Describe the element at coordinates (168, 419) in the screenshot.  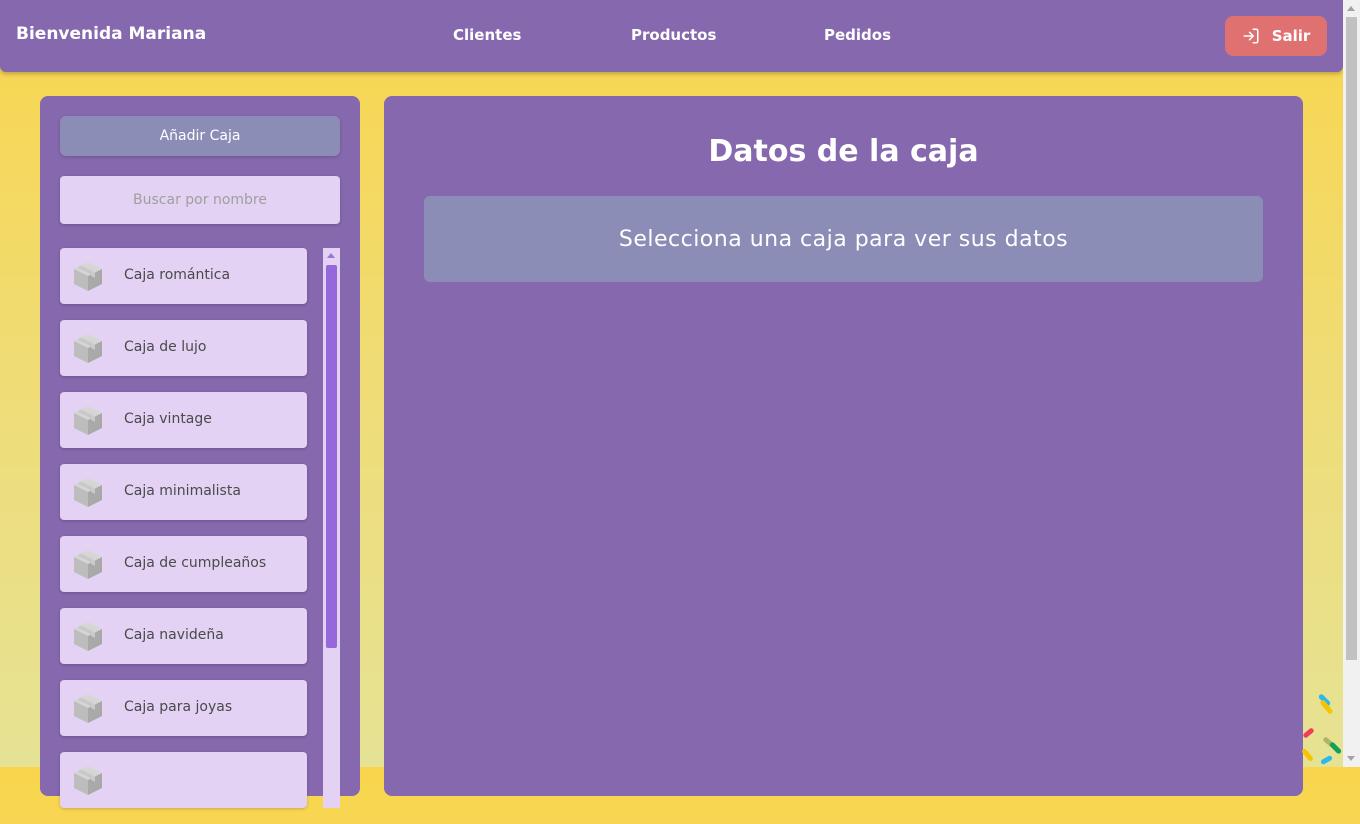
I see `box-label: Caja vintage` at that location.